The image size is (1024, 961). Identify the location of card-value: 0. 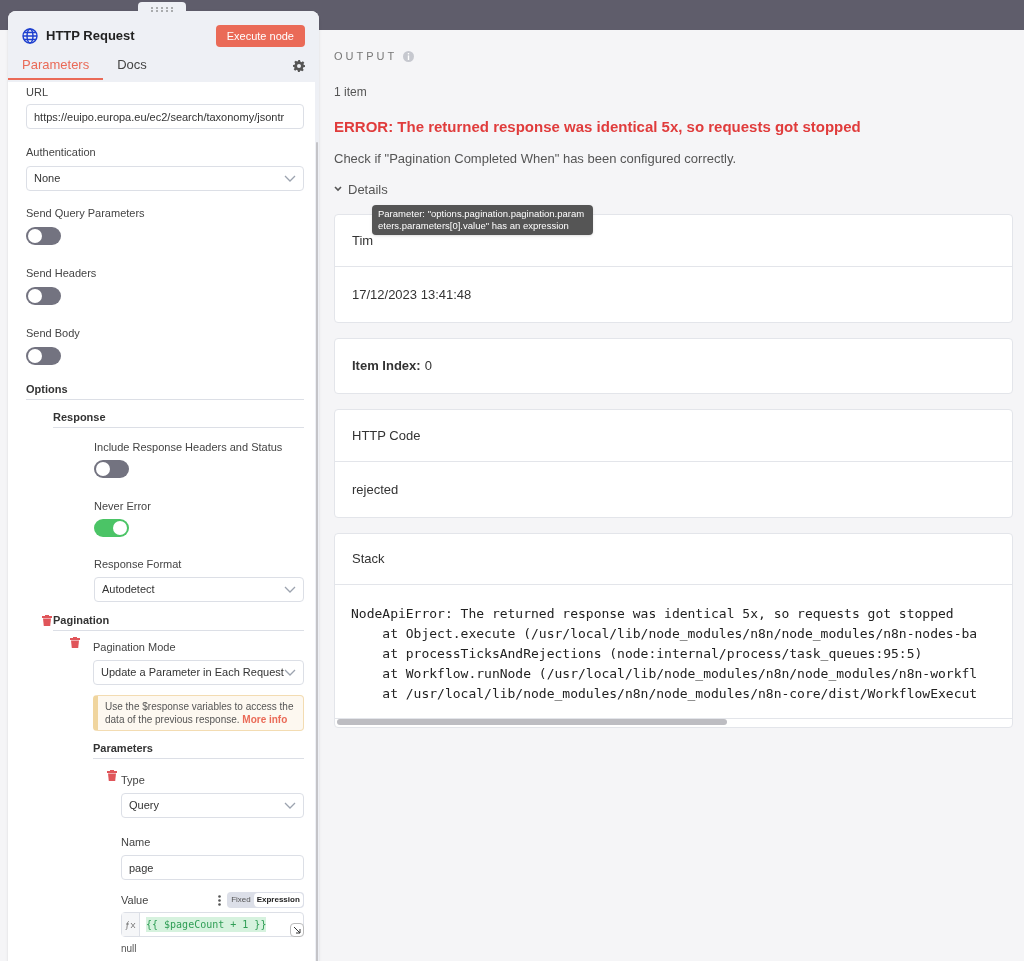
(428, 366).